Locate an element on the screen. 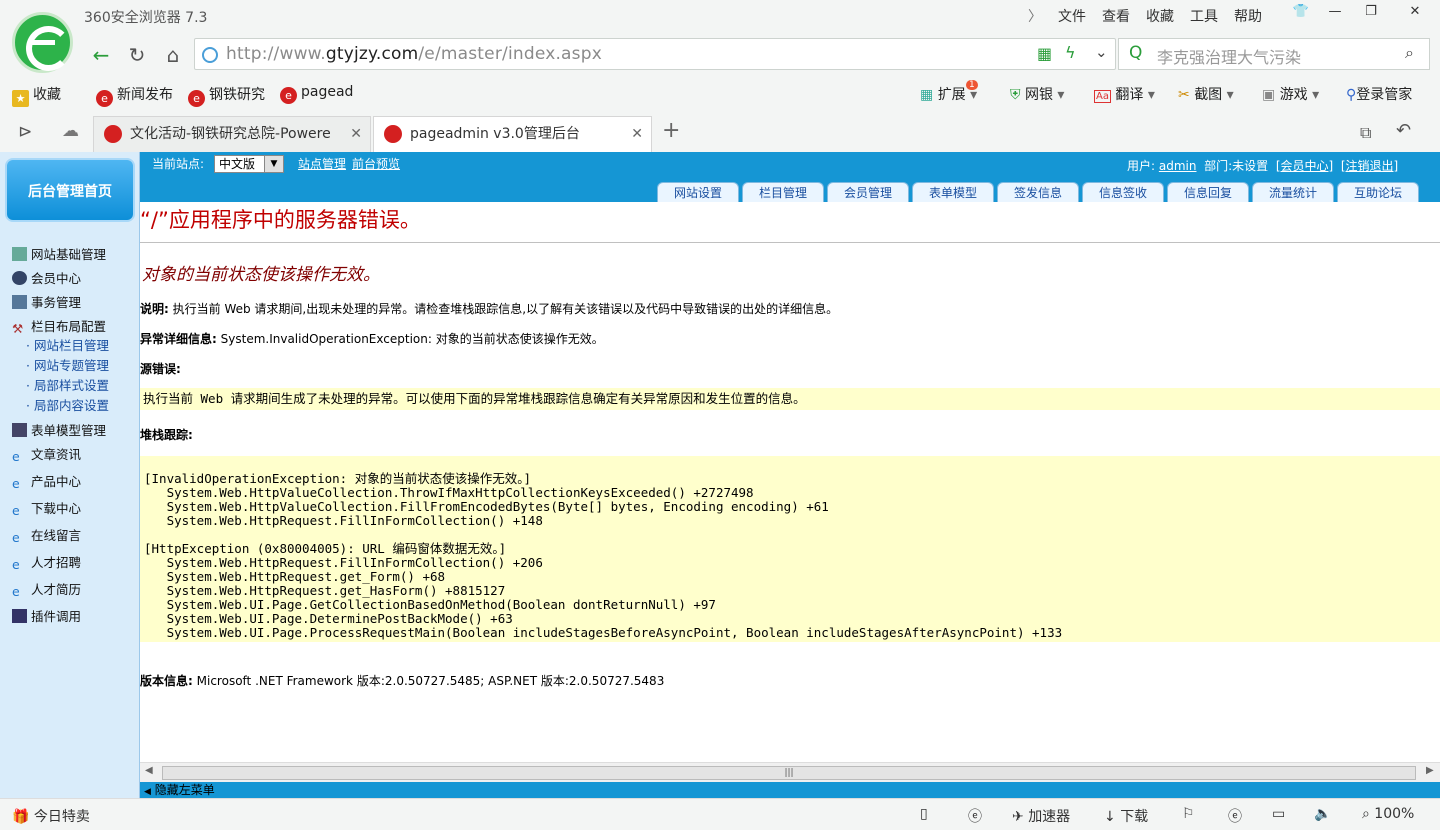 The height and width of the screenshot is (830, 1440). menu-view: 查看 is located at coordinates (1116, 16).